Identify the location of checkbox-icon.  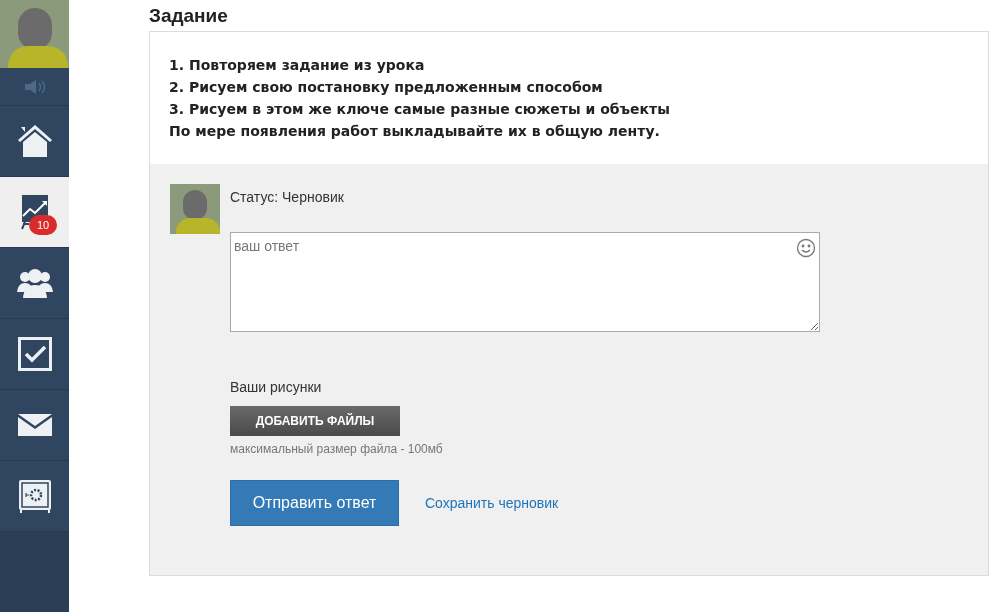
(34, 354).